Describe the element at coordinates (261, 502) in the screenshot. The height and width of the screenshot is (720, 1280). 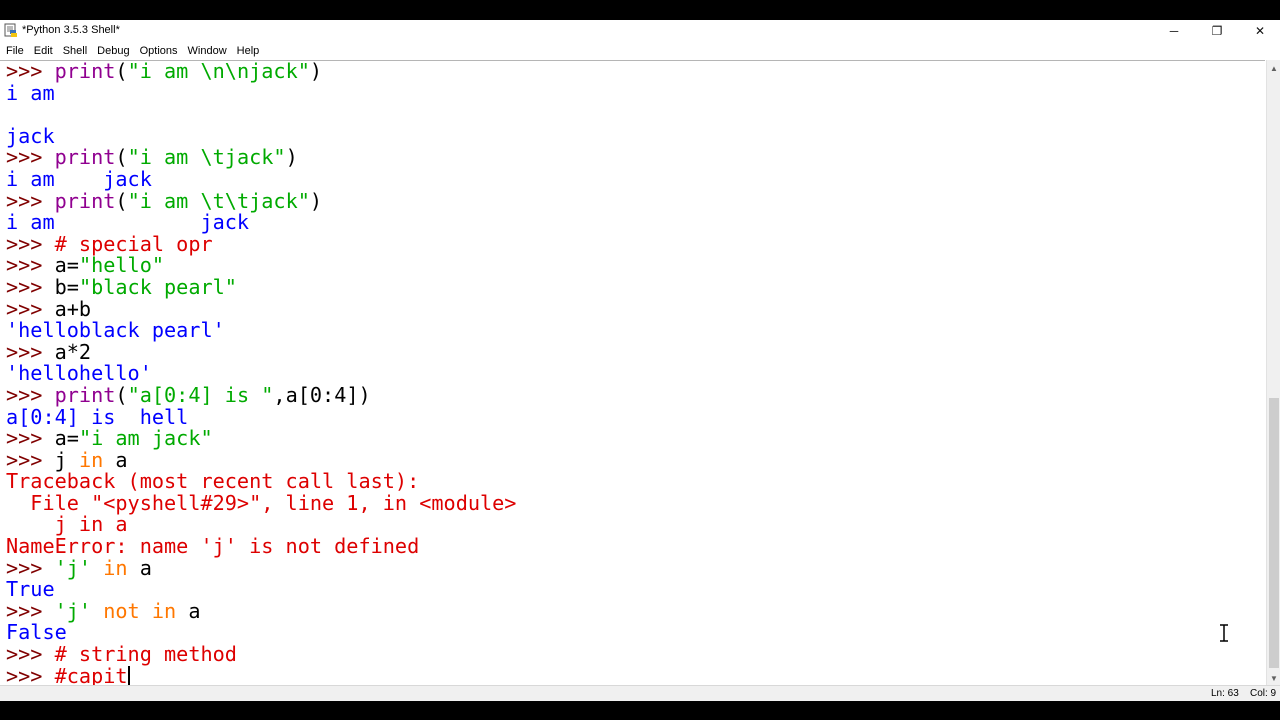
I see `error-token: File "<pyshell#29>", line 1, in <module>` at that location.